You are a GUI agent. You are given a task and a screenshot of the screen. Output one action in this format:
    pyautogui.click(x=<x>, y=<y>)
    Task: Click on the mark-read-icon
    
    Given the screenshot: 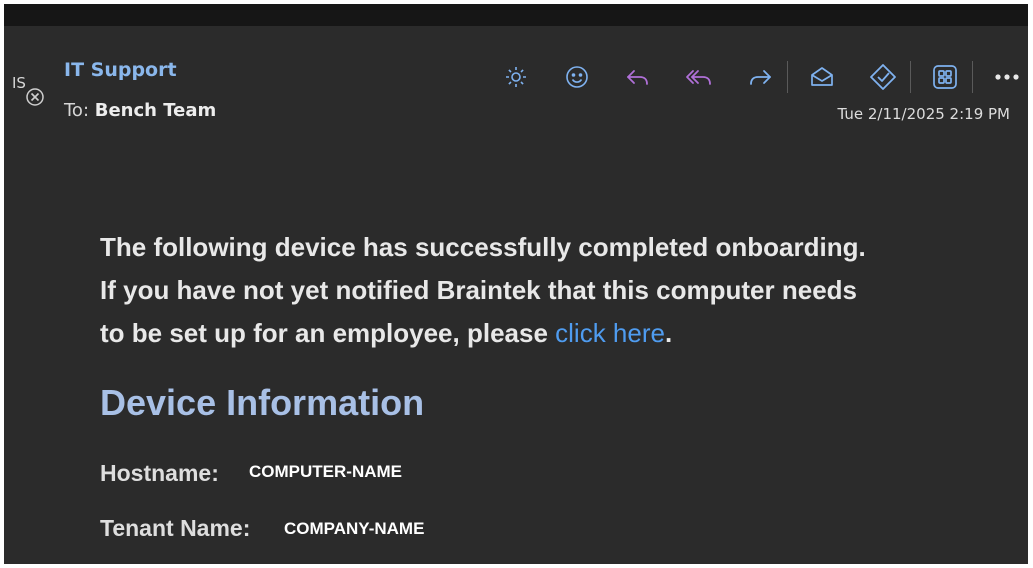 What is the action you would take?
    pyautogui.click(x=822, y=77)
    